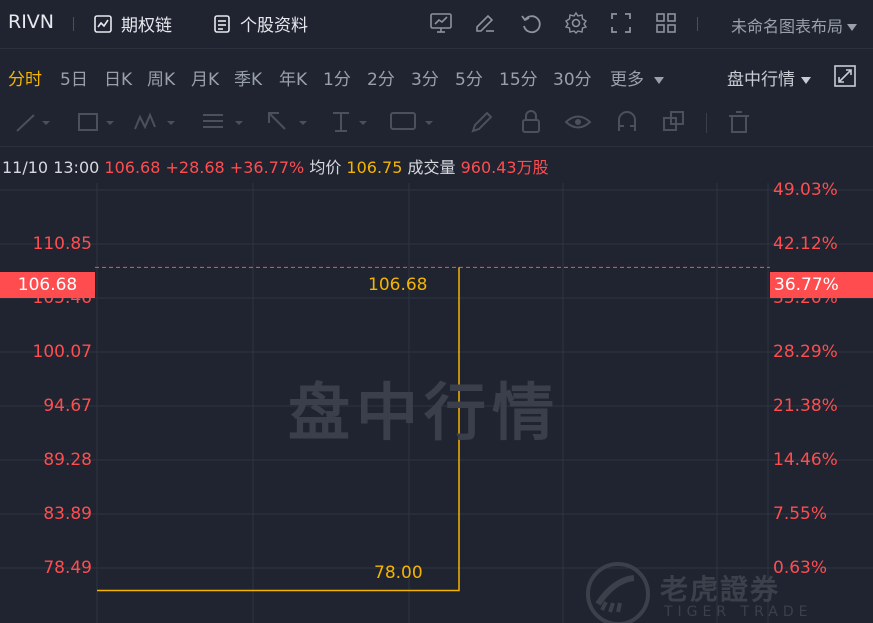  What do you see at coordinates (67, 406) in the screenshot?
I see `left-axis-label: 94.67` at bounding box center [67, 406].